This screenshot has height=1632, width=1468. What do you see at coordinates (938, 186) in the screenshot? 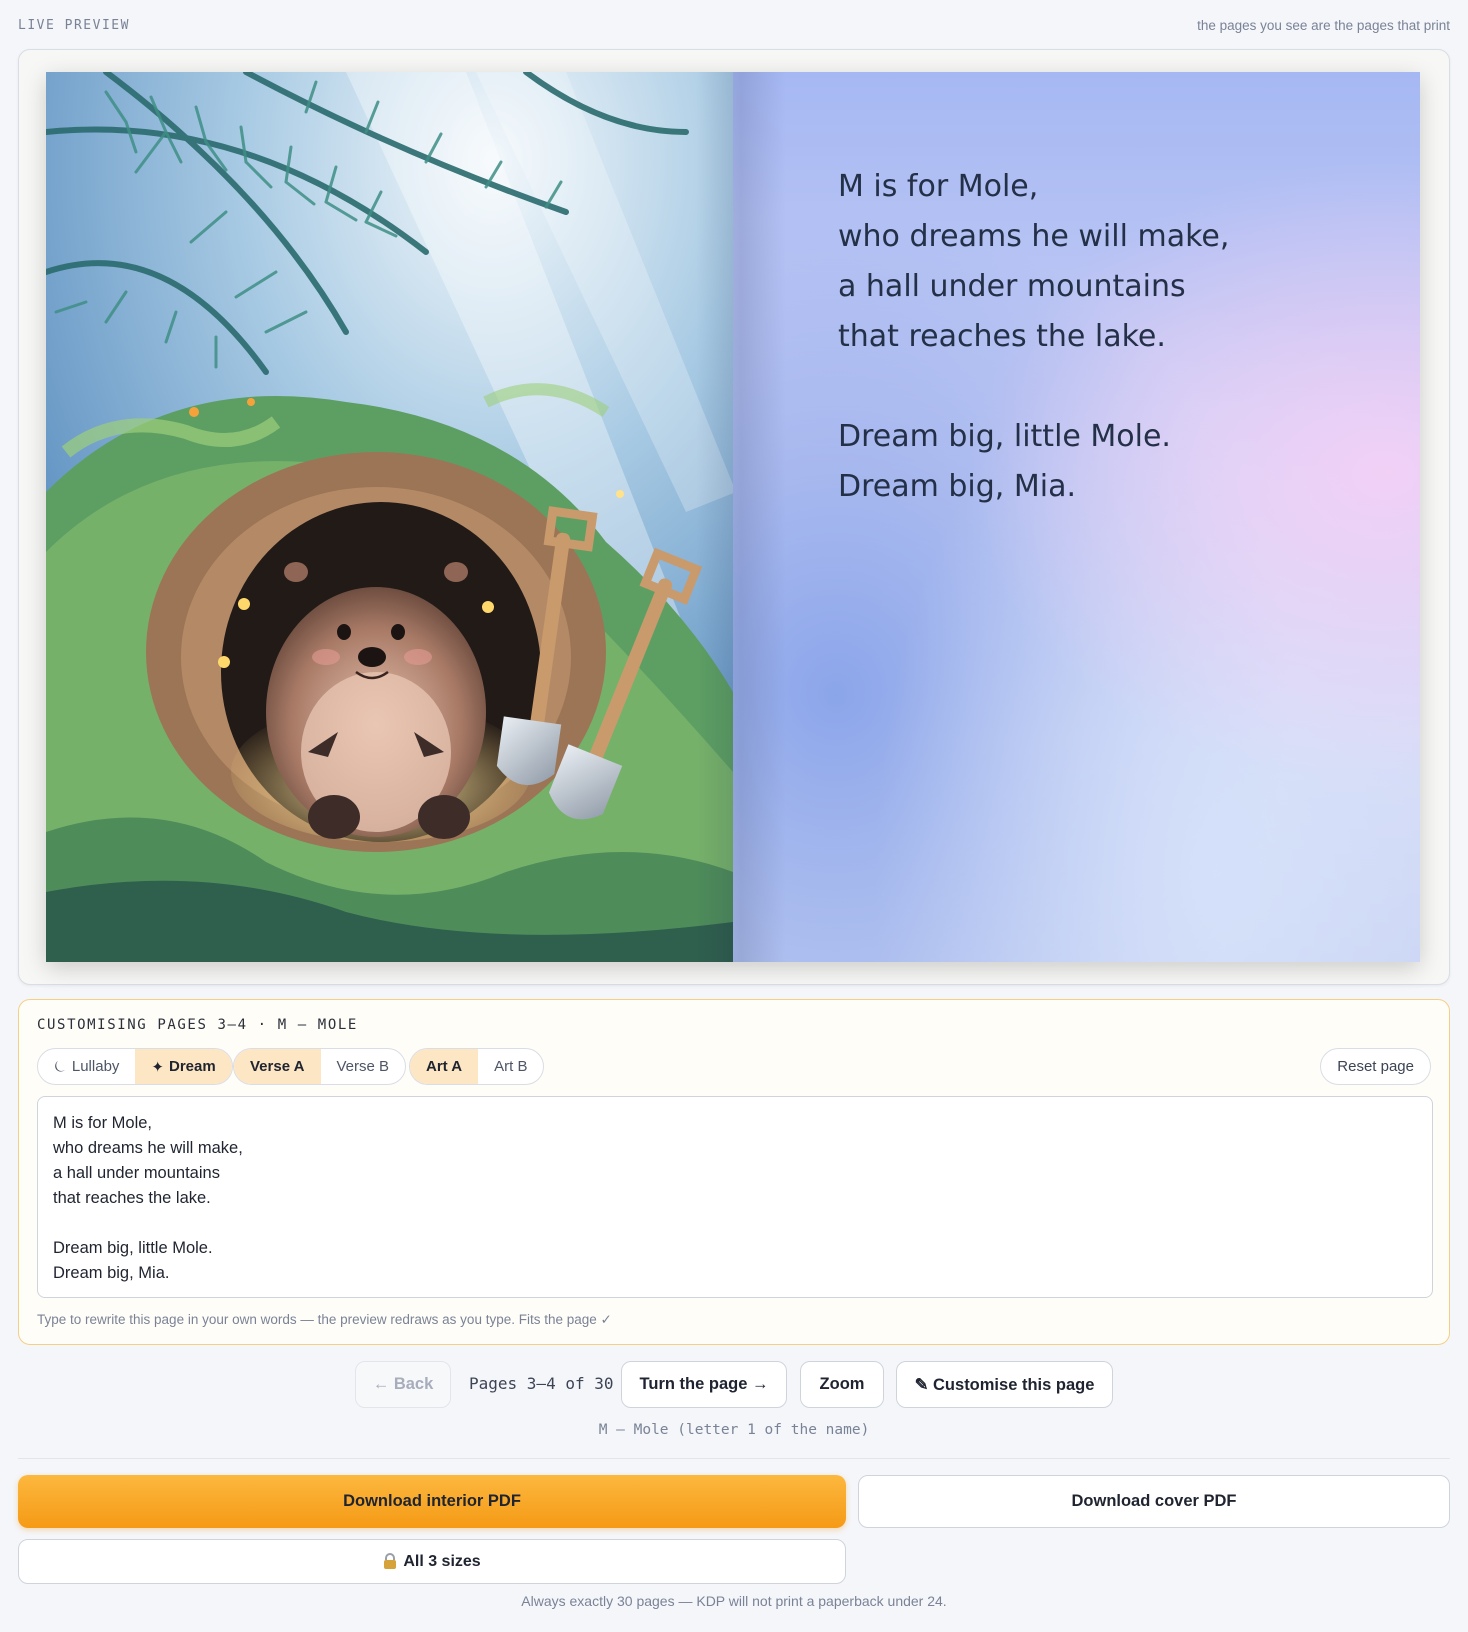
I see `verse-line: M is for Mole,` at bounding box center [938, 186].